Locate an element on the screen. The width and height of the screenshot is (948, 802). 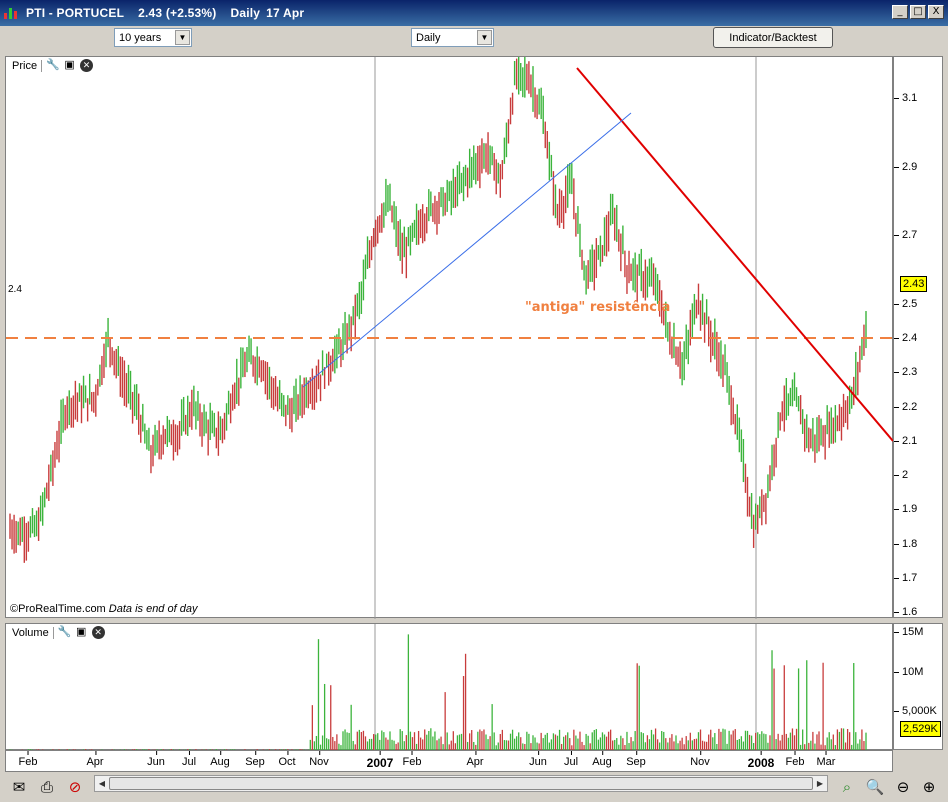
scroll-left-icon: ◀ is located at coordinates (102, 783).